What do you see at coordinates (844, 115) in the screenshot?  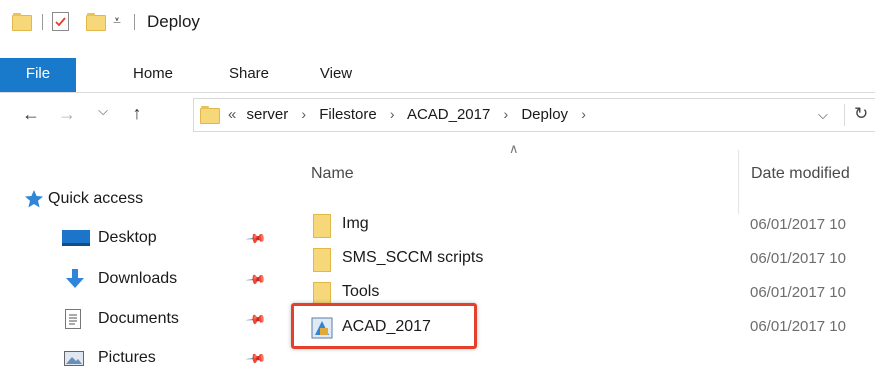 I see `address-divider` at bounding box center [844, 115].